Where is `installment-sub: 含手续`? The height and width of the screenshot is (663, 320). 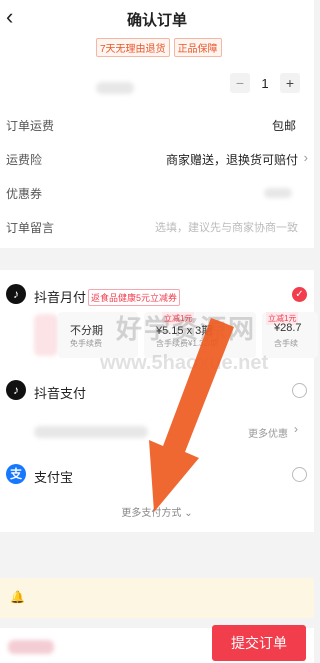 installment-sub: 含手续 is located at coordinates (286, 343).